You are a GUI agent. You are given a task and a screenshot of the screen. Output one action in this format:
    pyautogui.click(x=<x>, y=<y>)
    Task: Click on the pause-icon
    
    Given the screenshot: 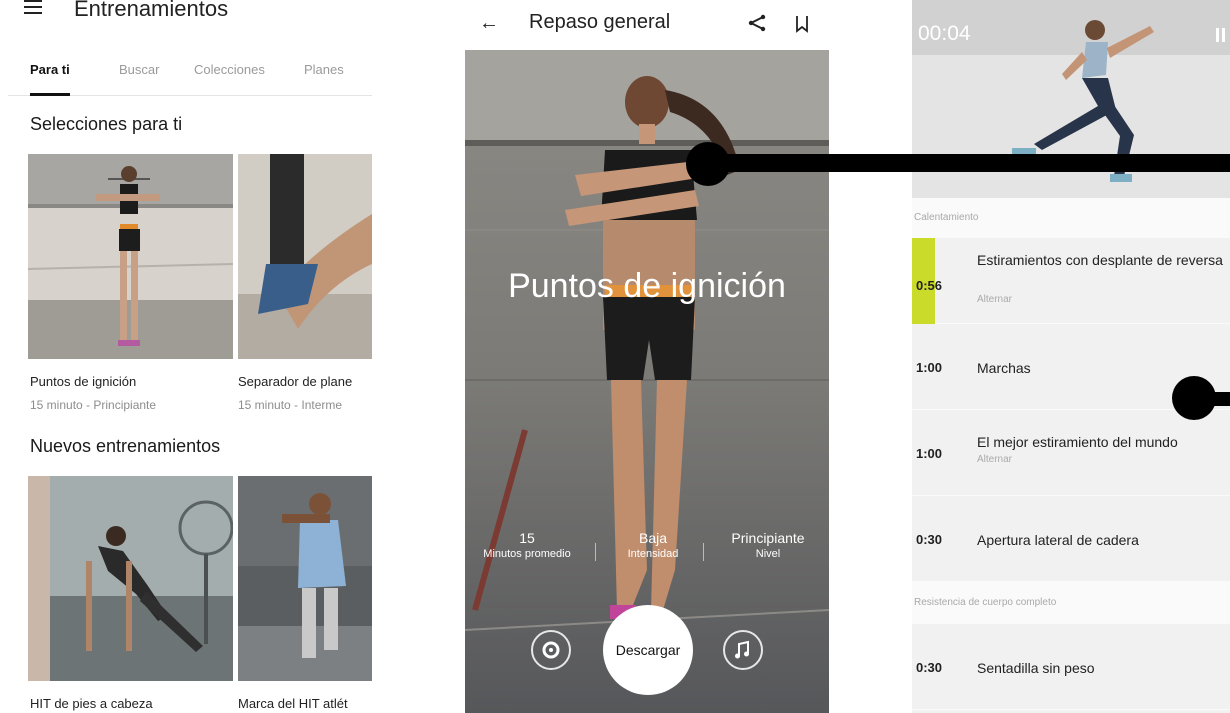 What is the action you would take?
    pyautogui.click(x=1221, y=35)
    